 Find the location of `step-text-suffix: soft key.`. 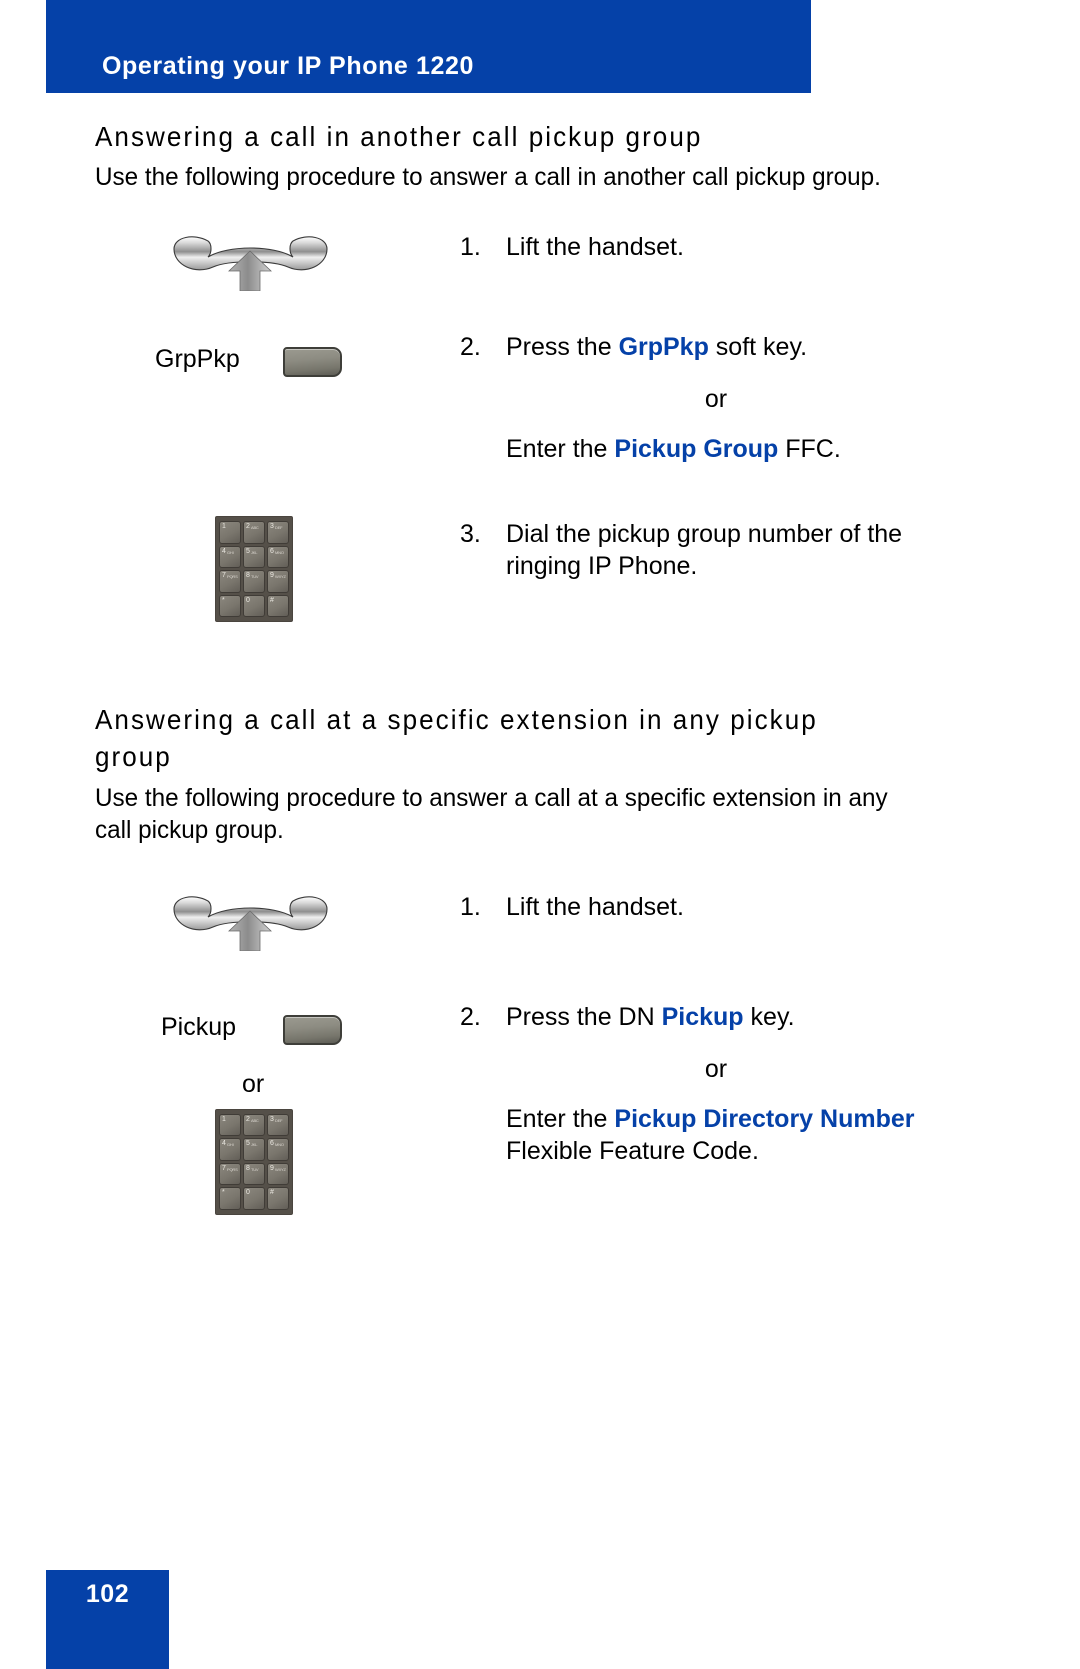

step-text-suffix: soft key. is located at coordinates (758, 347).